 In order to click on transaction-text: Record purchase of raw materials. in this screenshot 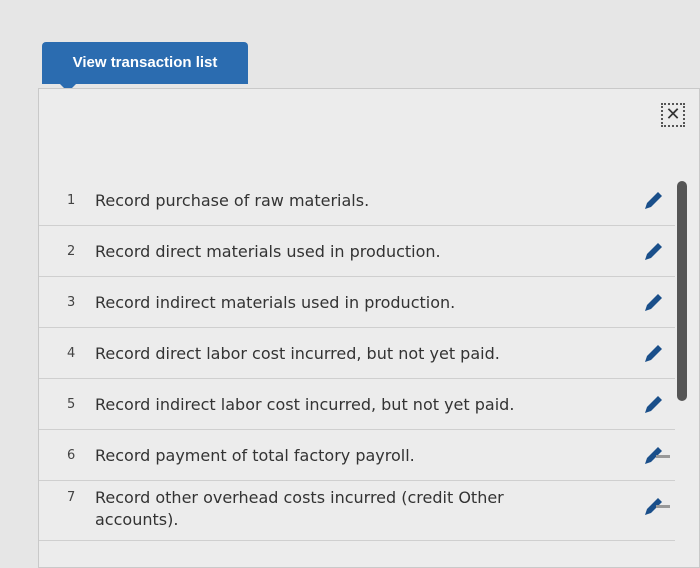, I will do `click(232, 200)`.